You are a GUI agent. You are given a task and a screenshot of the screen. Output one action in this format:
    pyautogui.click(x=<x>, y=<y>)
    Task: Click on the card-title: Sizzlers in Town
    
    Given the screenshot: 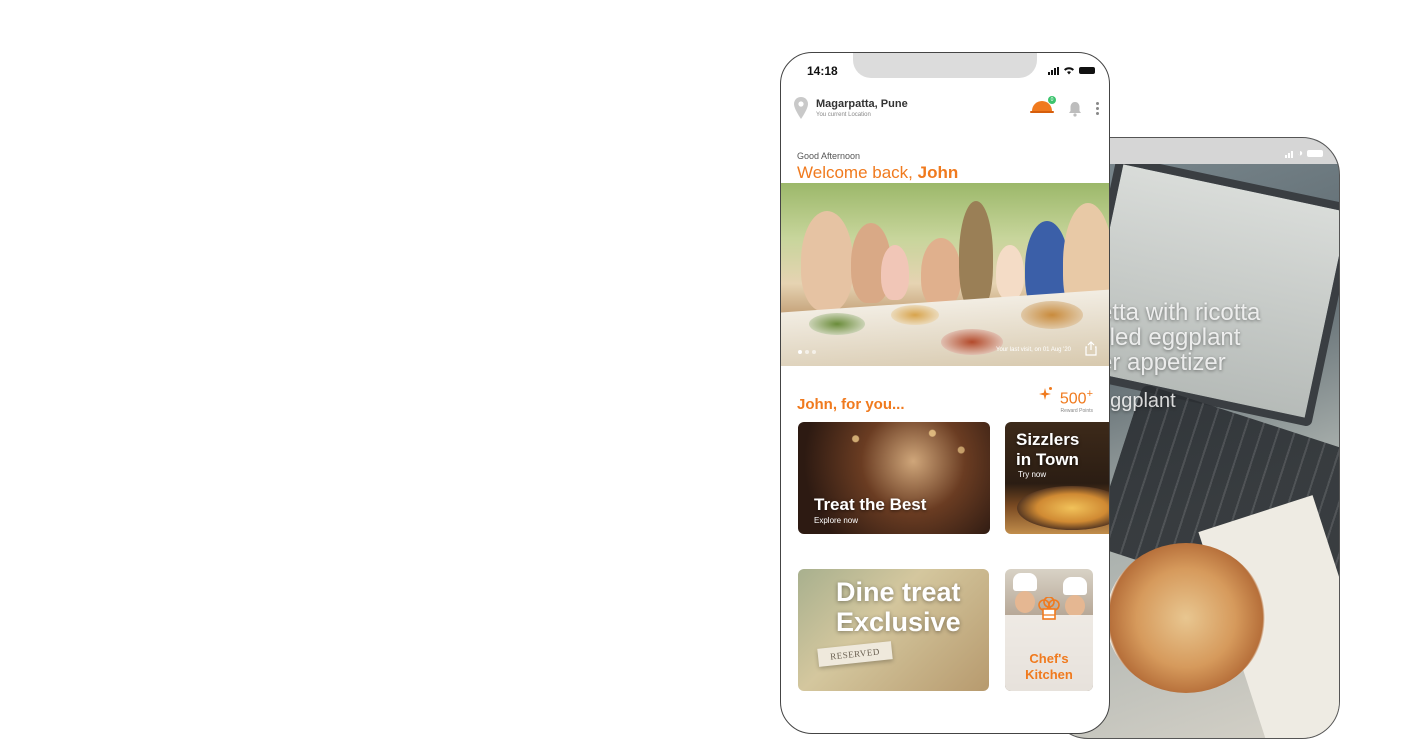 What is the action you would take?
    pyautogui.click(x=1047, y=450)
    